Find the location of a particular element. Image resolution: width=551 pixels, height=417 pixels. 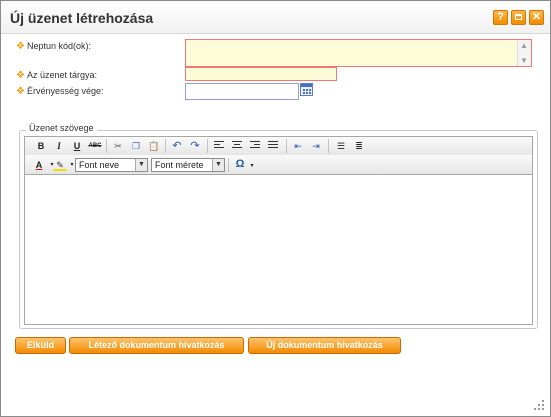

font-size-select: Font mérete ▼ is located at coordinates (188, 165).